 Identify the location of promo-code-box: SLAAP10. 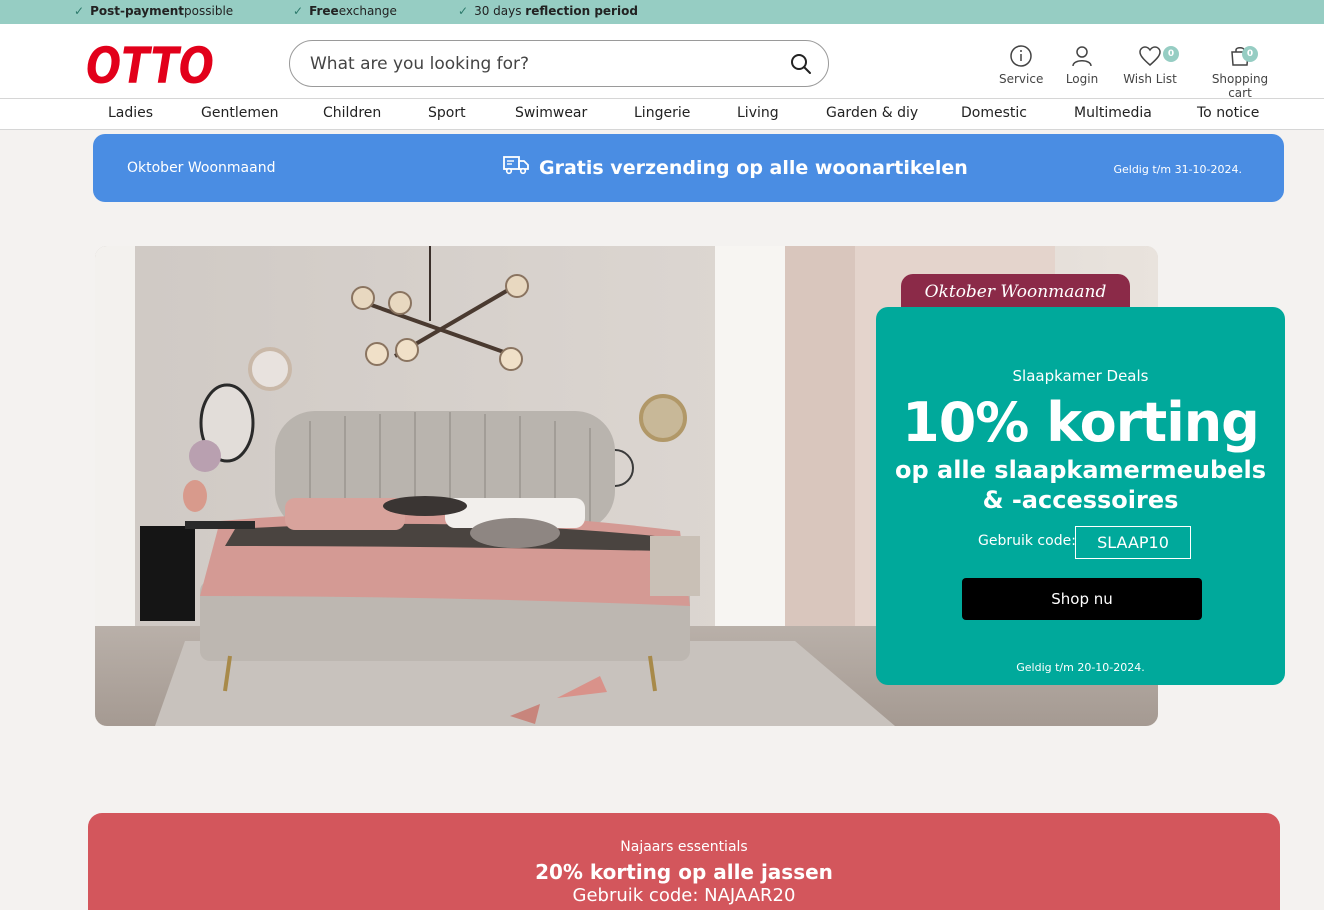
(1133, 542).